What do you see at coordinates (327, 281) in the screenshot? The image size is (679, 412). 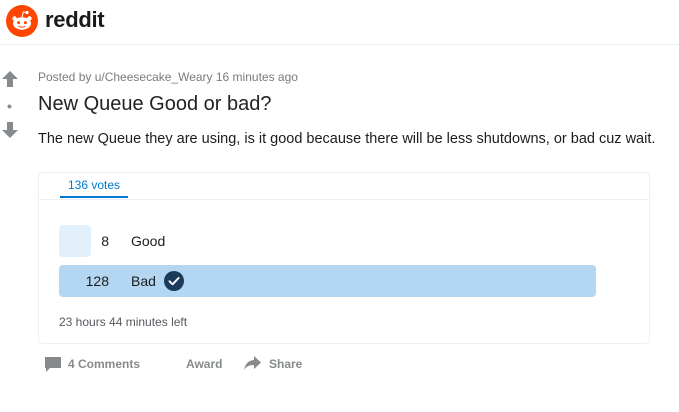 I see `poll-option-bad: 128 Bad` at bounding box center [327, 281].